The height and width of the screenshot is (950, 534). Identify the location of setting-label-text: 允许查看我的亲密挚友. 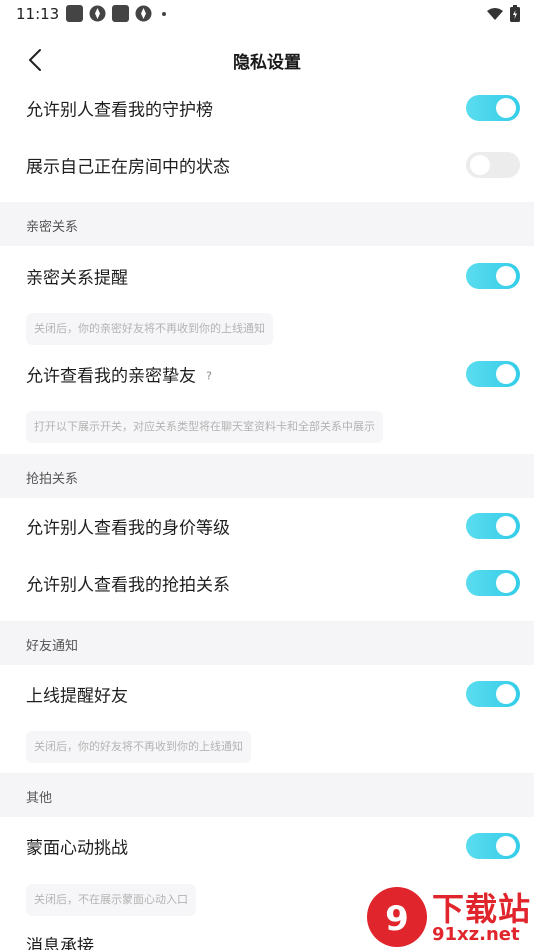
(111, 376).